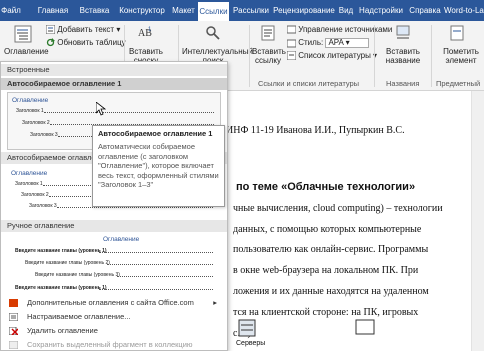 The image size is (484, 351). I want to click on manual-title: Оглавление, so click(121, 239).